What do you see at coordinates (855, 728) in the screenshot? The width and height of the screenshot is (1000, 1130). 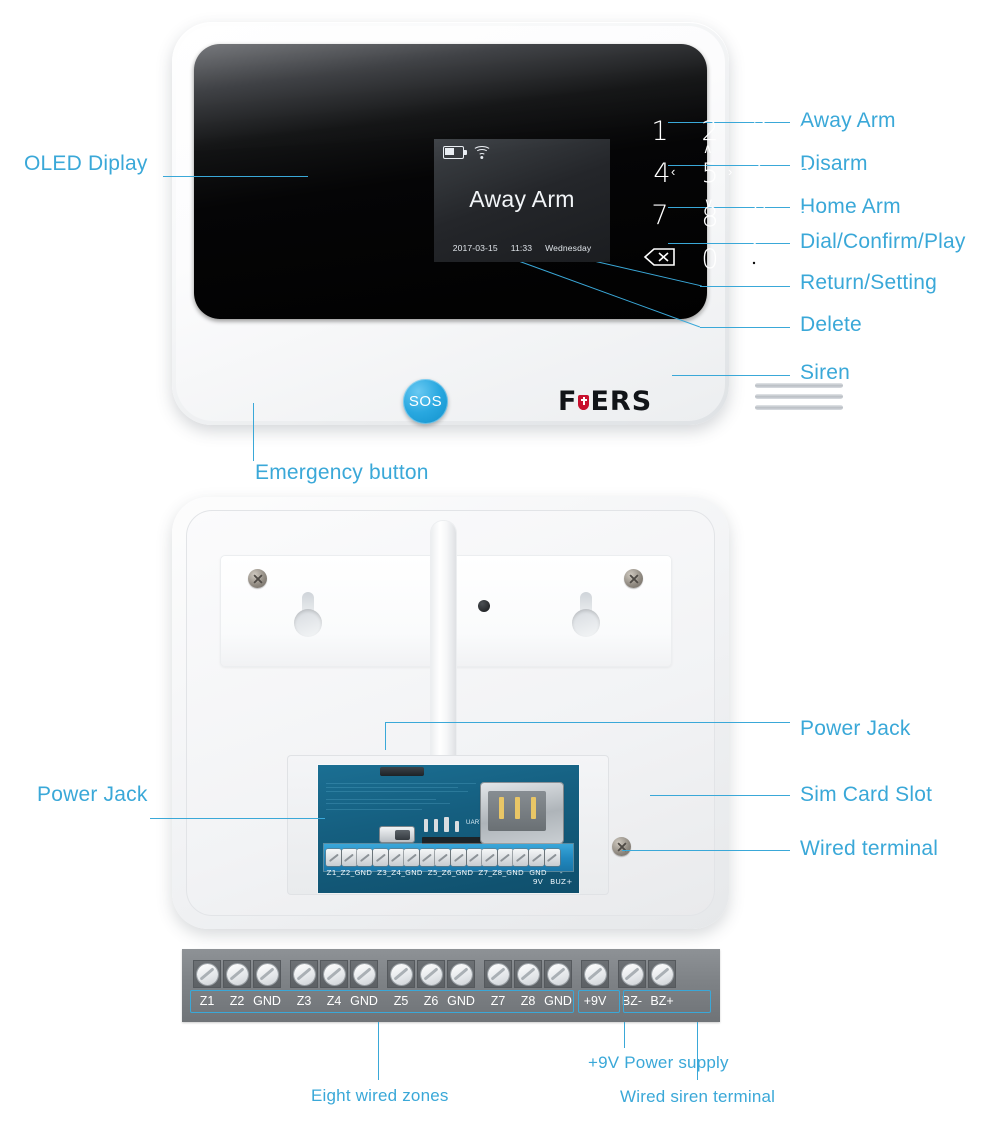 I see `callout-power-jack-right: Power Jack` at bounding box center [855, 728].